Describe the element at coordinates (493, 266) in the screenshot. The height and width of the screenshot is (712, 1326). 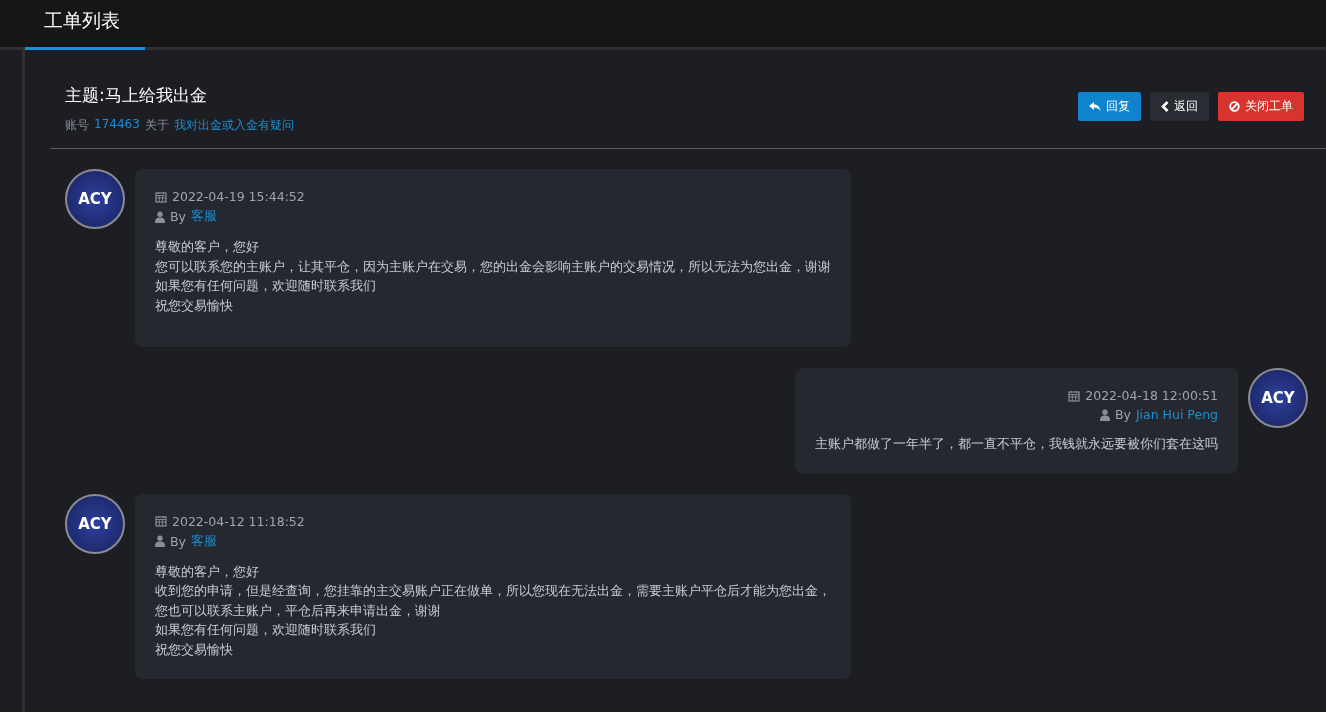
I see `message-line: 您可以联系您的主账户，让其平仓，因为主账户在交易，您的出金会影响主账户的交易情况，所以无法为您出金，谢谢` at that location.